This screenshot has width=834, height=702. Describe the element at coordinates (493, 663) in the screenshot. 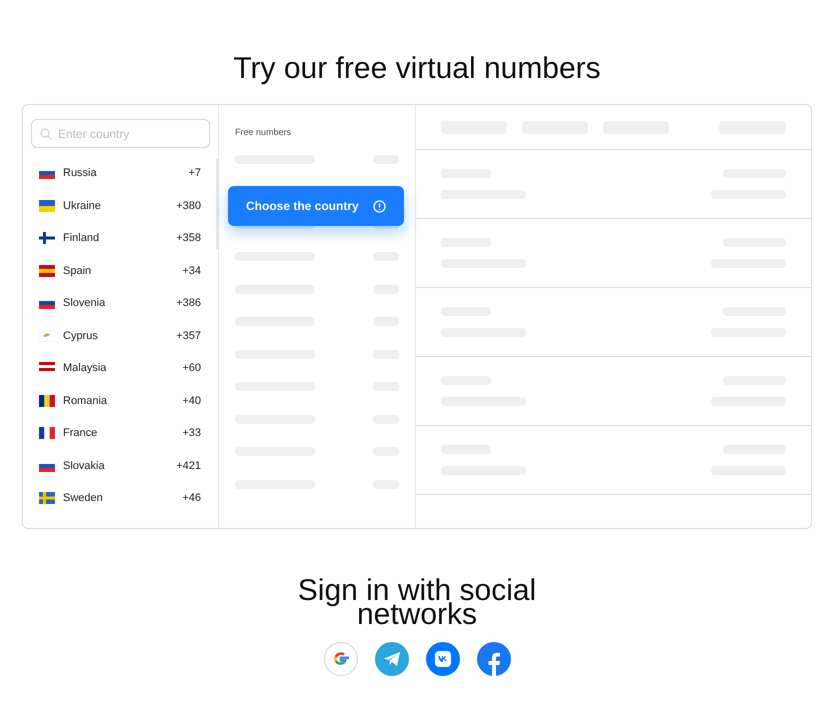

I see `facebook-logo-icon` at that location.